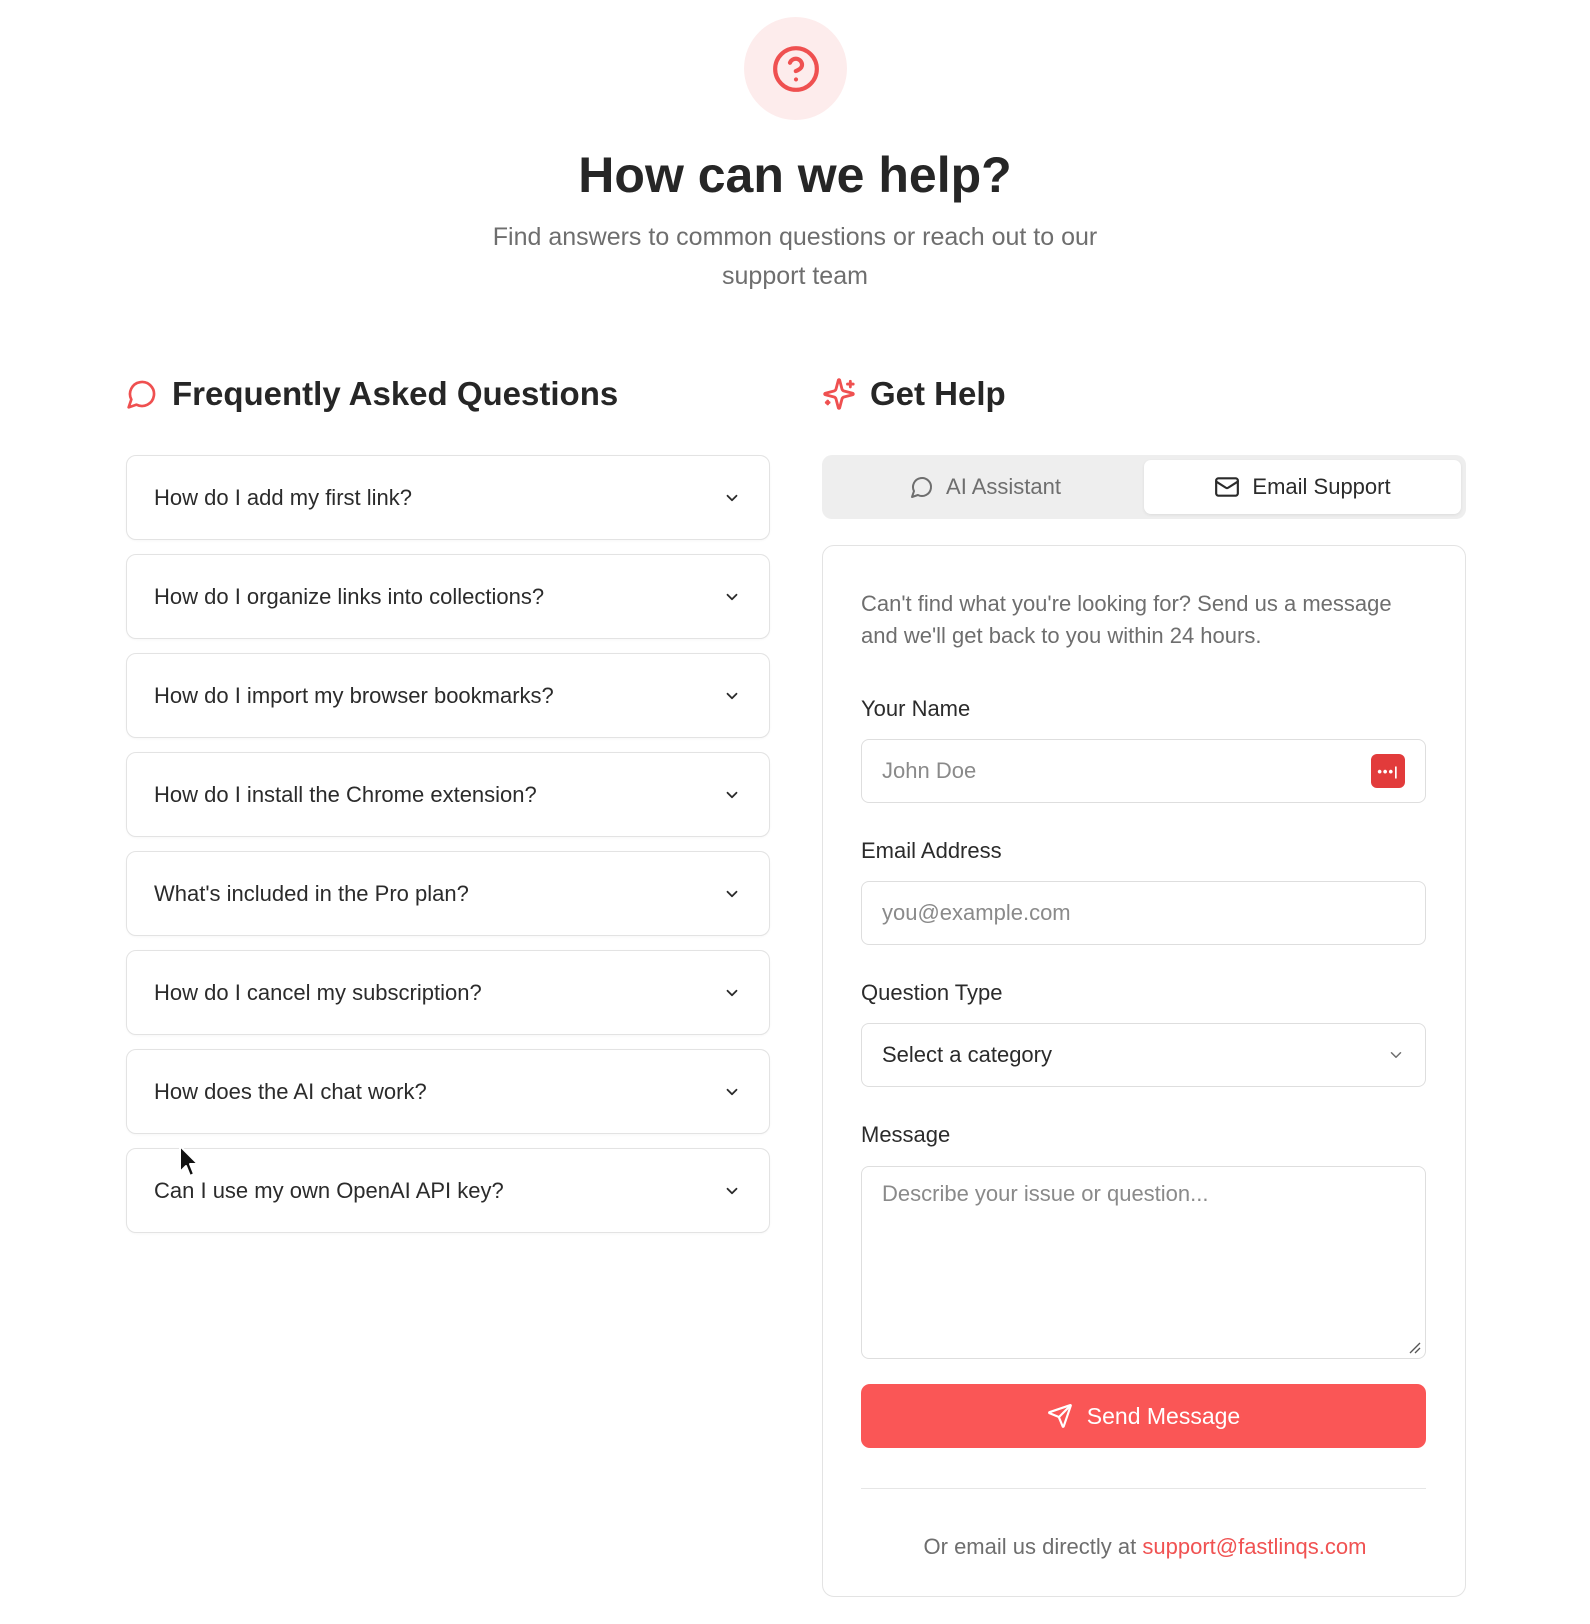 The image size is (1590, 1624). I want to click on faq-question: How do I add my first link?, so click(283, 497).